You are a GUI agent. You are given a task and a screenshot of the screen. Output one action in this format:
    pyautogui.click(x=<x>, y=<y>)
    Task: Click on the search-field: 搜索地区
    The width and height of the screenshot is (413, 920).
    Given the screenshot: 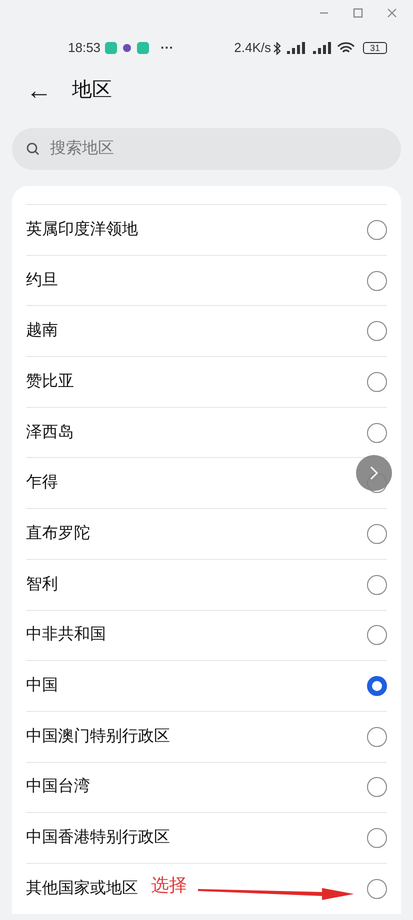 What is the action you would take?
    pyautogui.click(x=206, y=149)
    